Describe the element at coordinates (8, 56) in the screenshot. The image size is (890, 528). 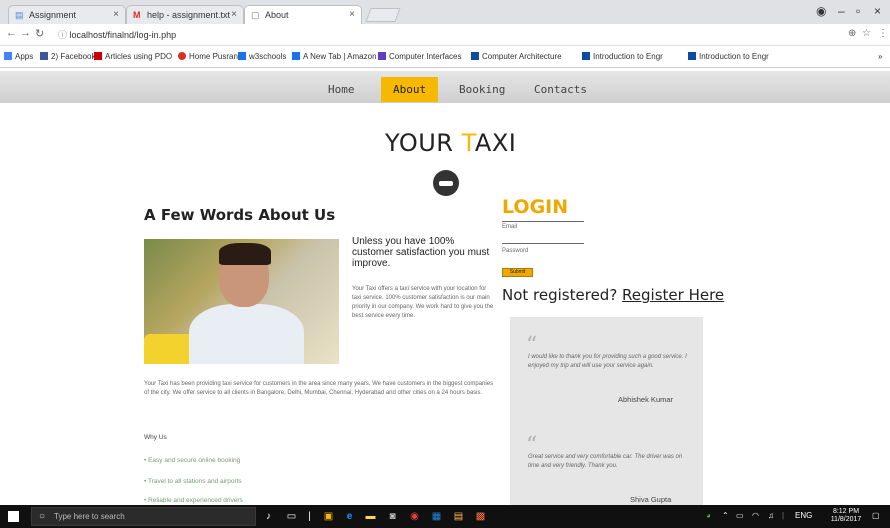
I see `apps-icon` at that location.